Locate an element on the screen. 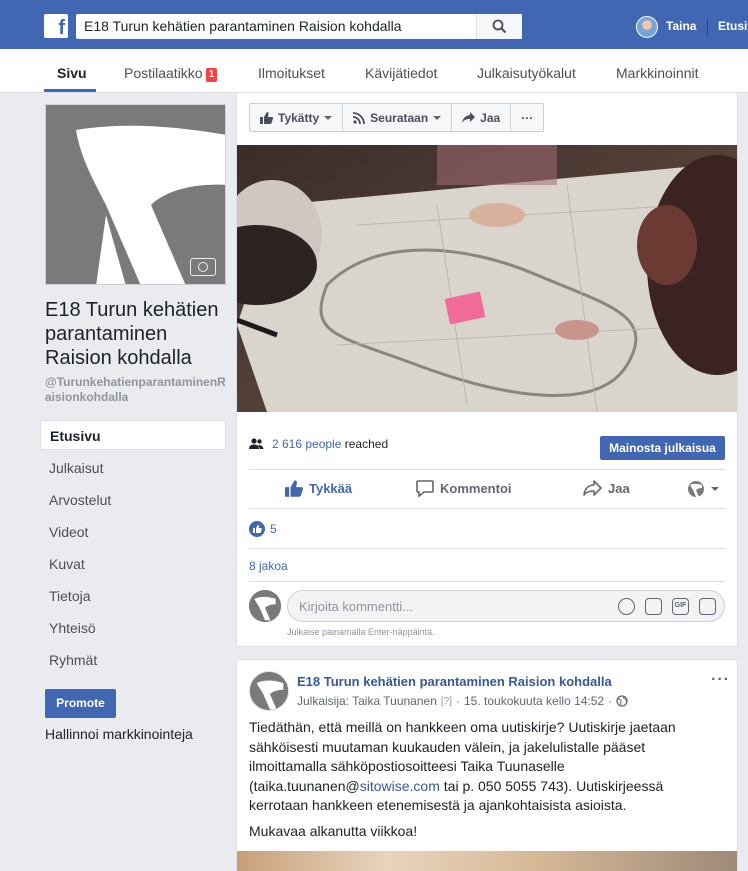  boost-post-button: Mainosta julkaisua is located at coordinates (662, 448).